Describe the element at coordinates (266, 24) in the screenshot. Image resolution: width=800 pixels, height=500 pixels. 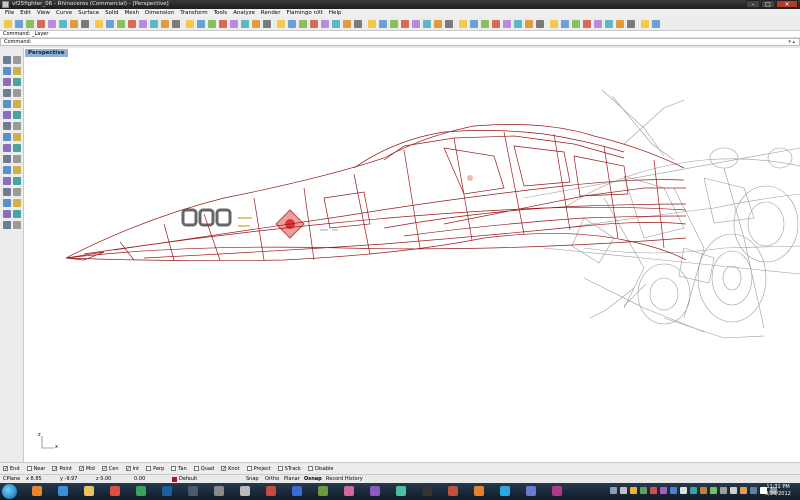
I see `layer-button` at that location.